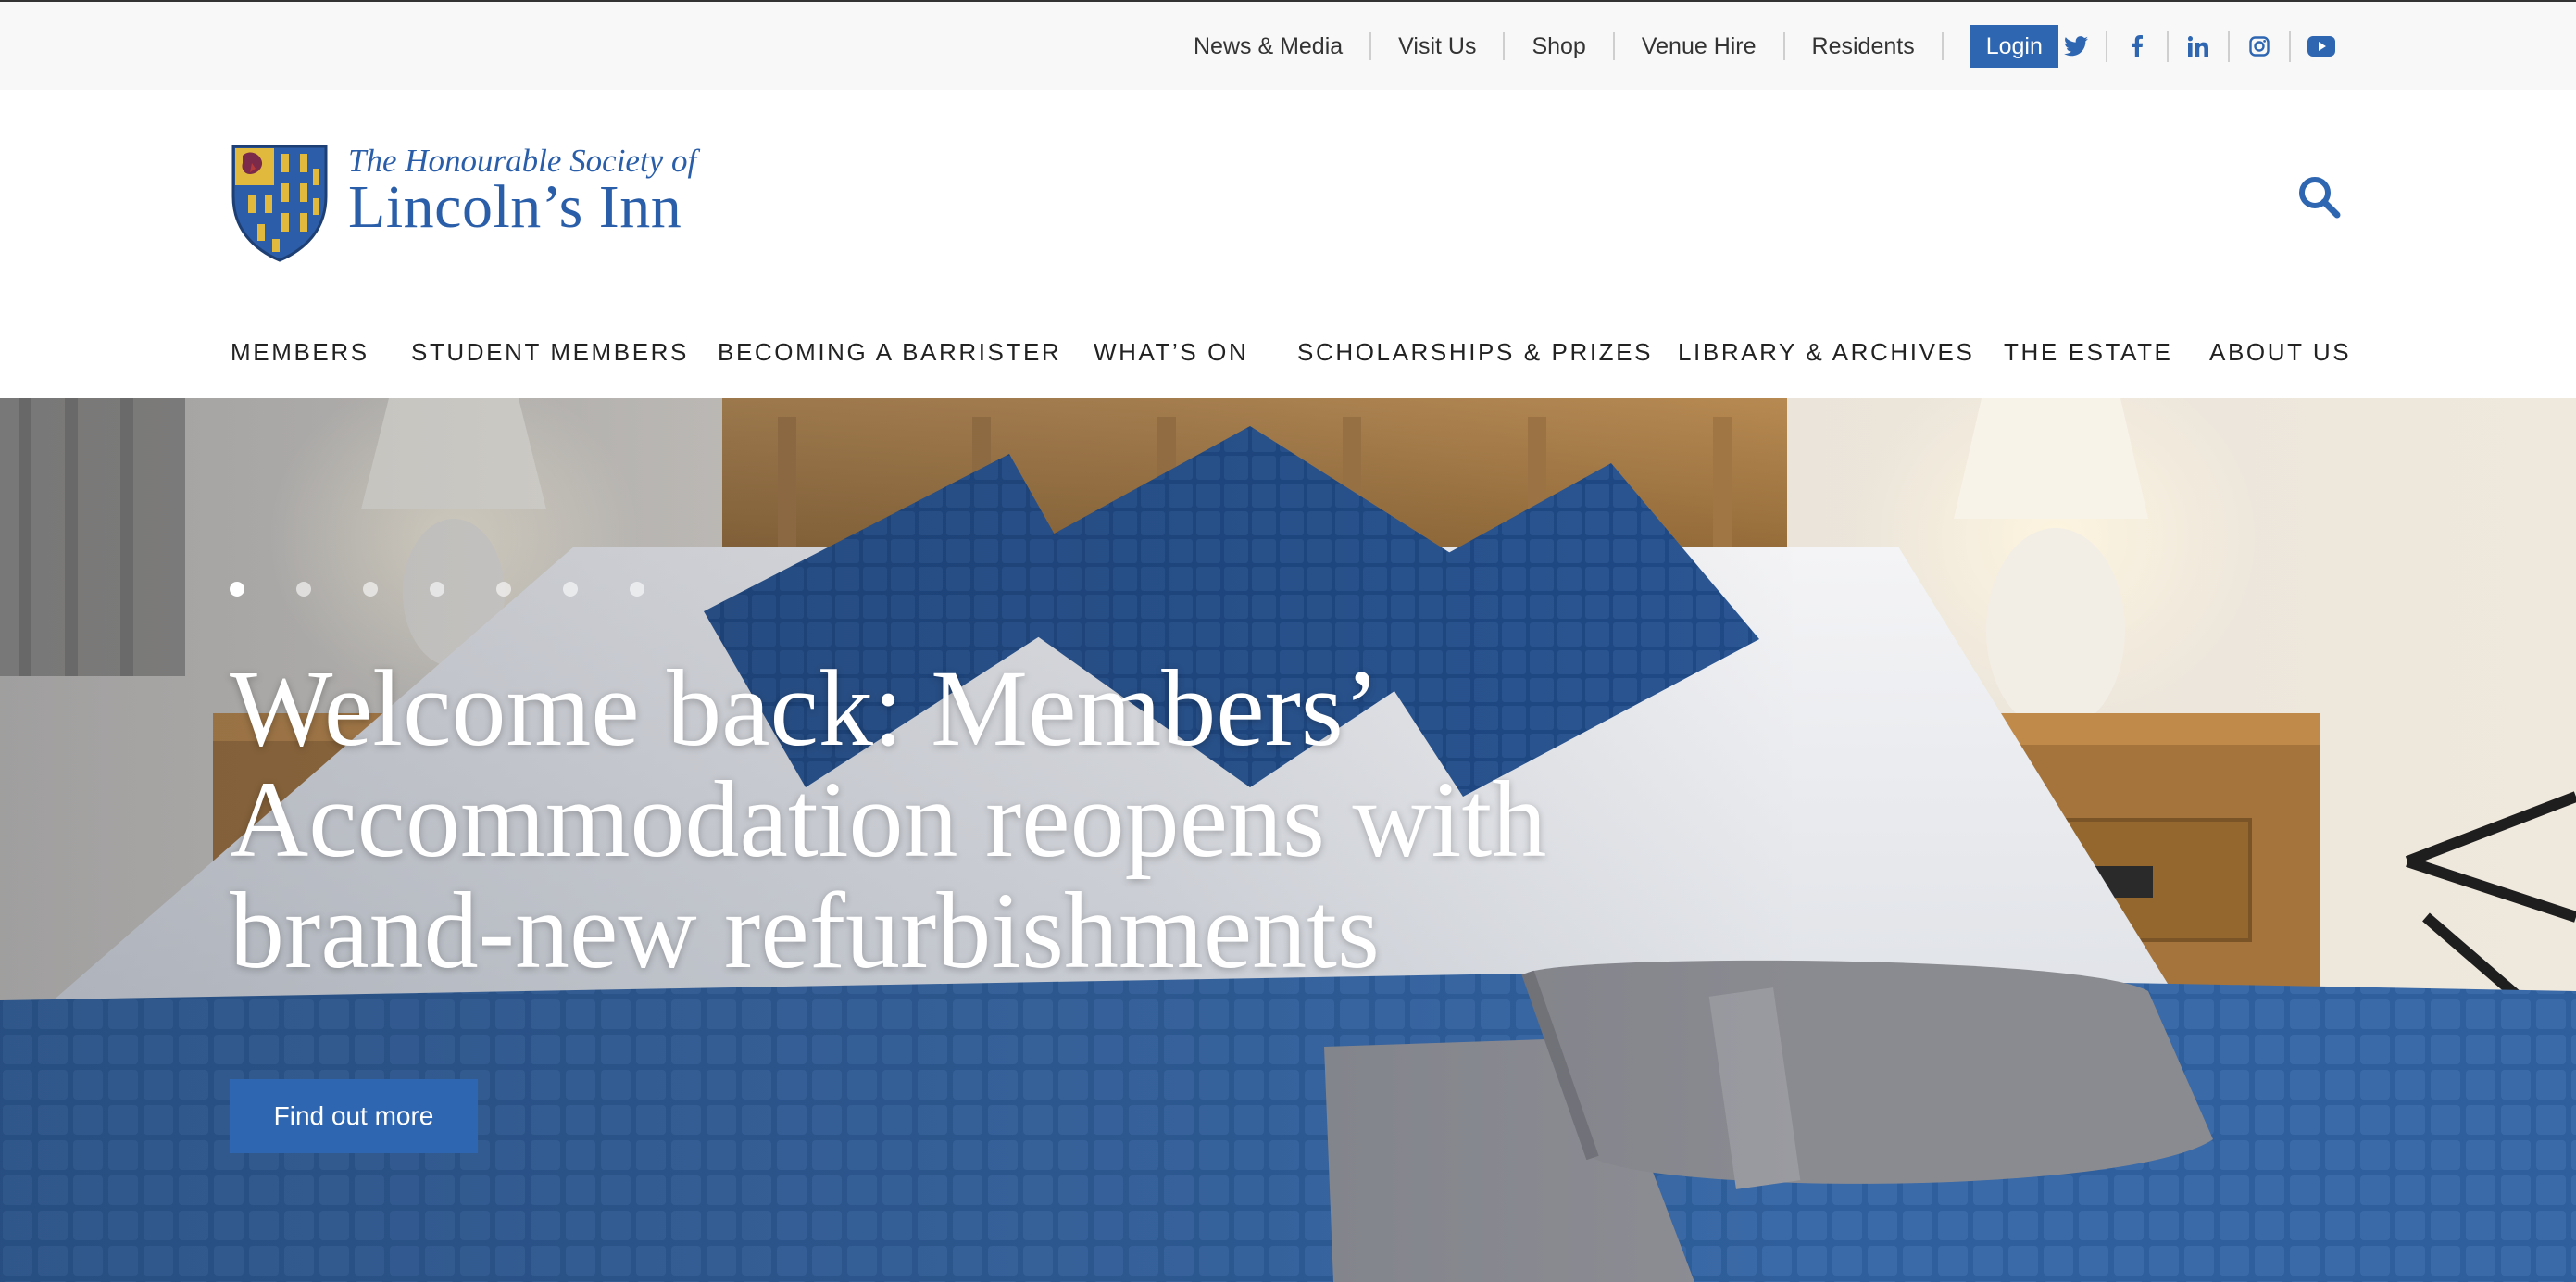 This screenshot has height=1282, width=2576. What do you see at coordinates (1560, 46) in the screenshot?
I see `utility-link-shop: Shop` at bounding box center [1560, 46].